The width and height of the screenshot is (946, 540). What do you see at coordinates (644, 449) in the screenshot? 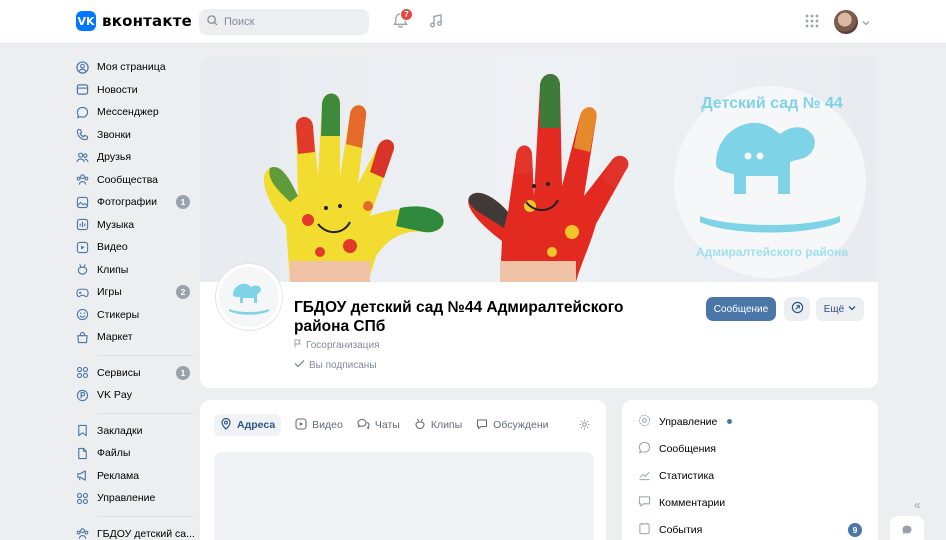
I see `message-icon` at bounding box center [644, 449].